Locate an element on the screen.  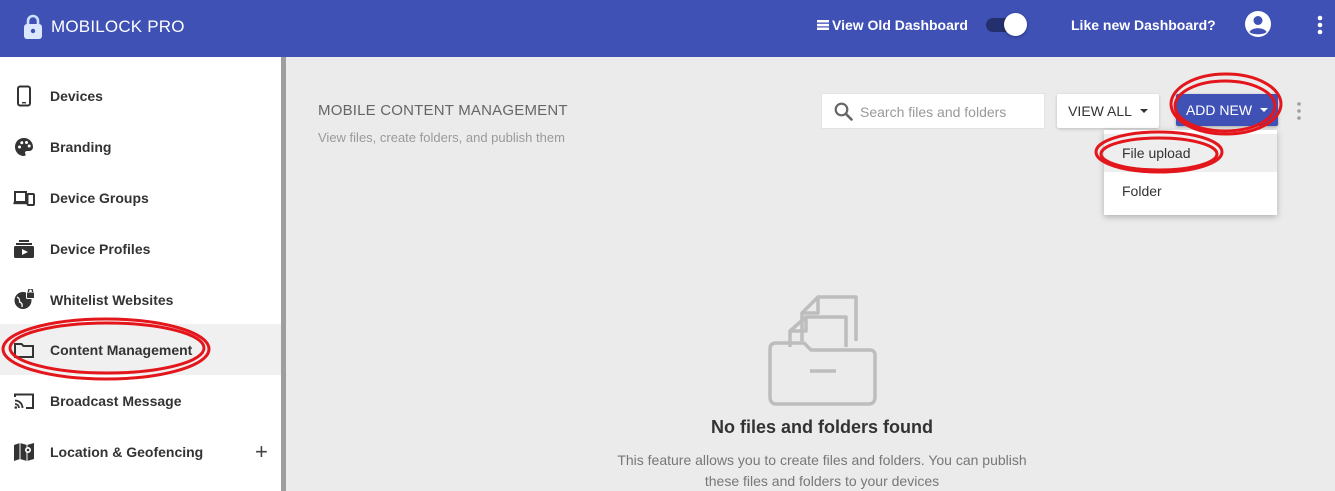
account-icon is located at coordinates (1258, 24).